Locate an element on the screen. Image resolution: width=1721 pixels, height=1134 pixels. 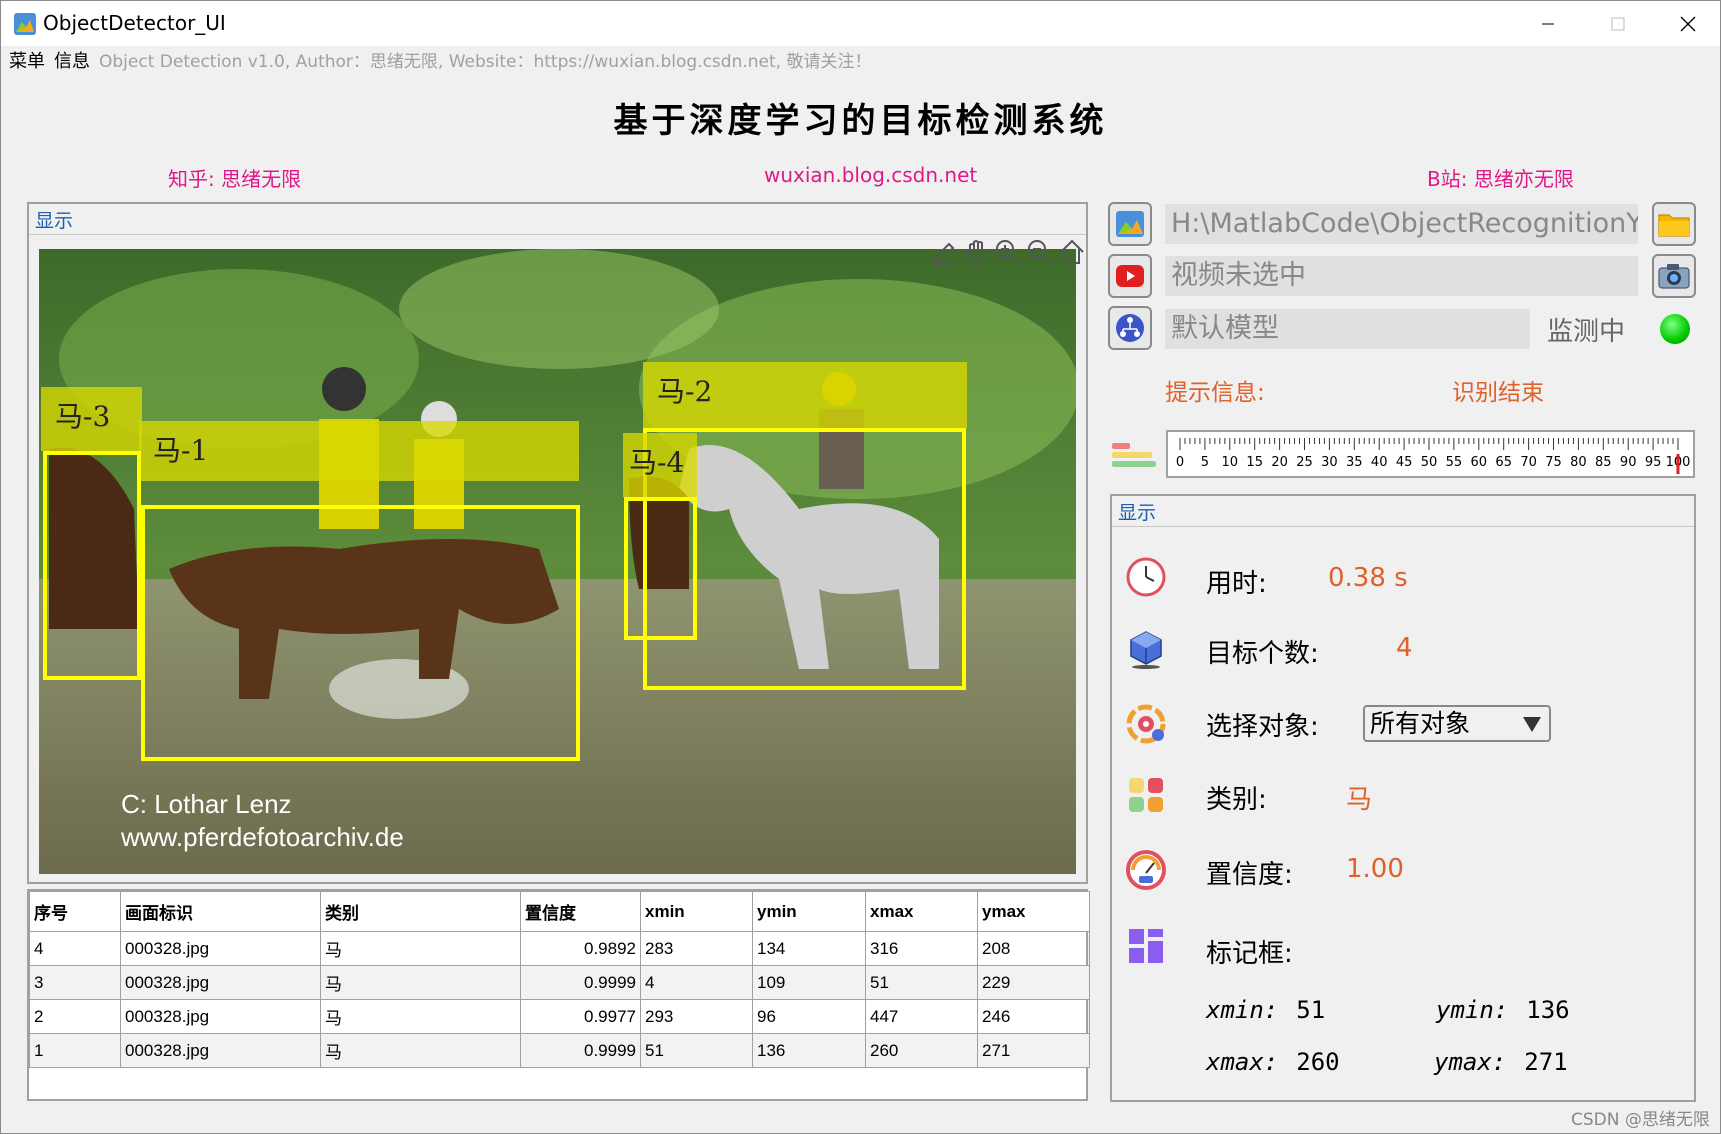
maximize-button is located at coordinates (1618, 23).